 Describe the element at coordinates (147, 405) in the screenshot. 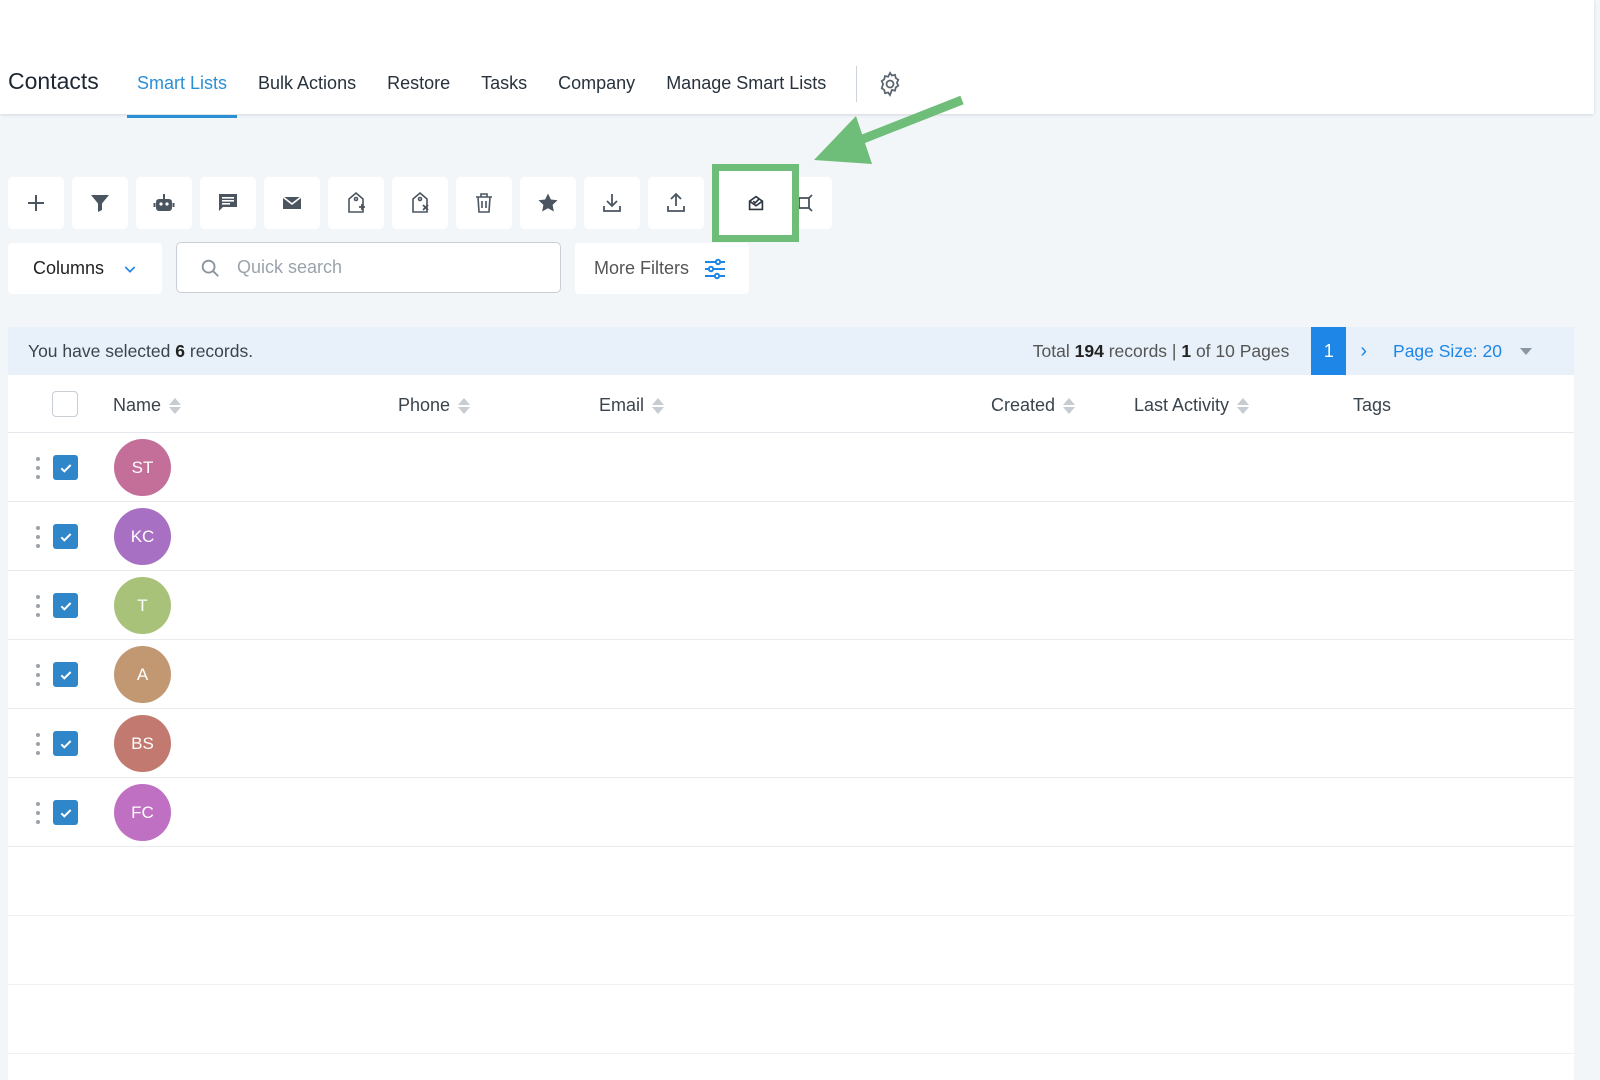

I see `column-header-name: Name` at that location.